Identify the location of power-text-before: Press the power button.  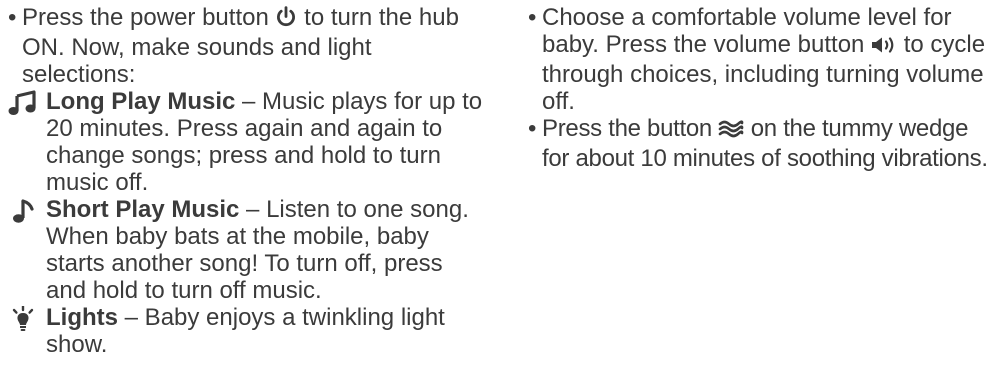
(145, 17).